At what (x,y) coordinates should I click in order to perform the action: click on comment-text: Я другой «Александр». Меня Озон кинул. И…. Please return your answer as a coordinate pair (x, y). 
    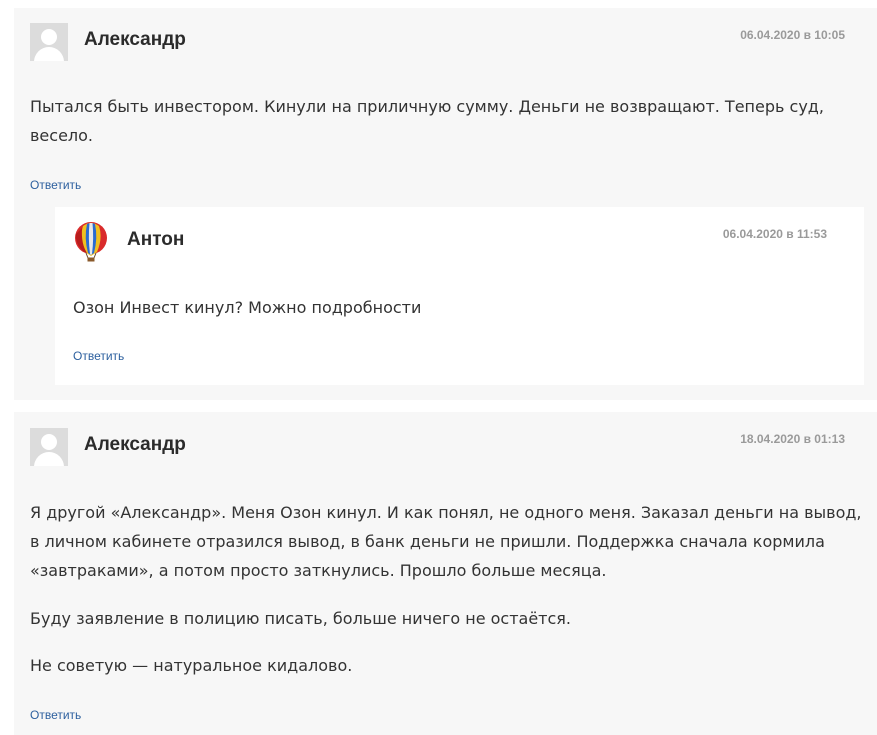
    Looking at the image, I should click on (446, 541).